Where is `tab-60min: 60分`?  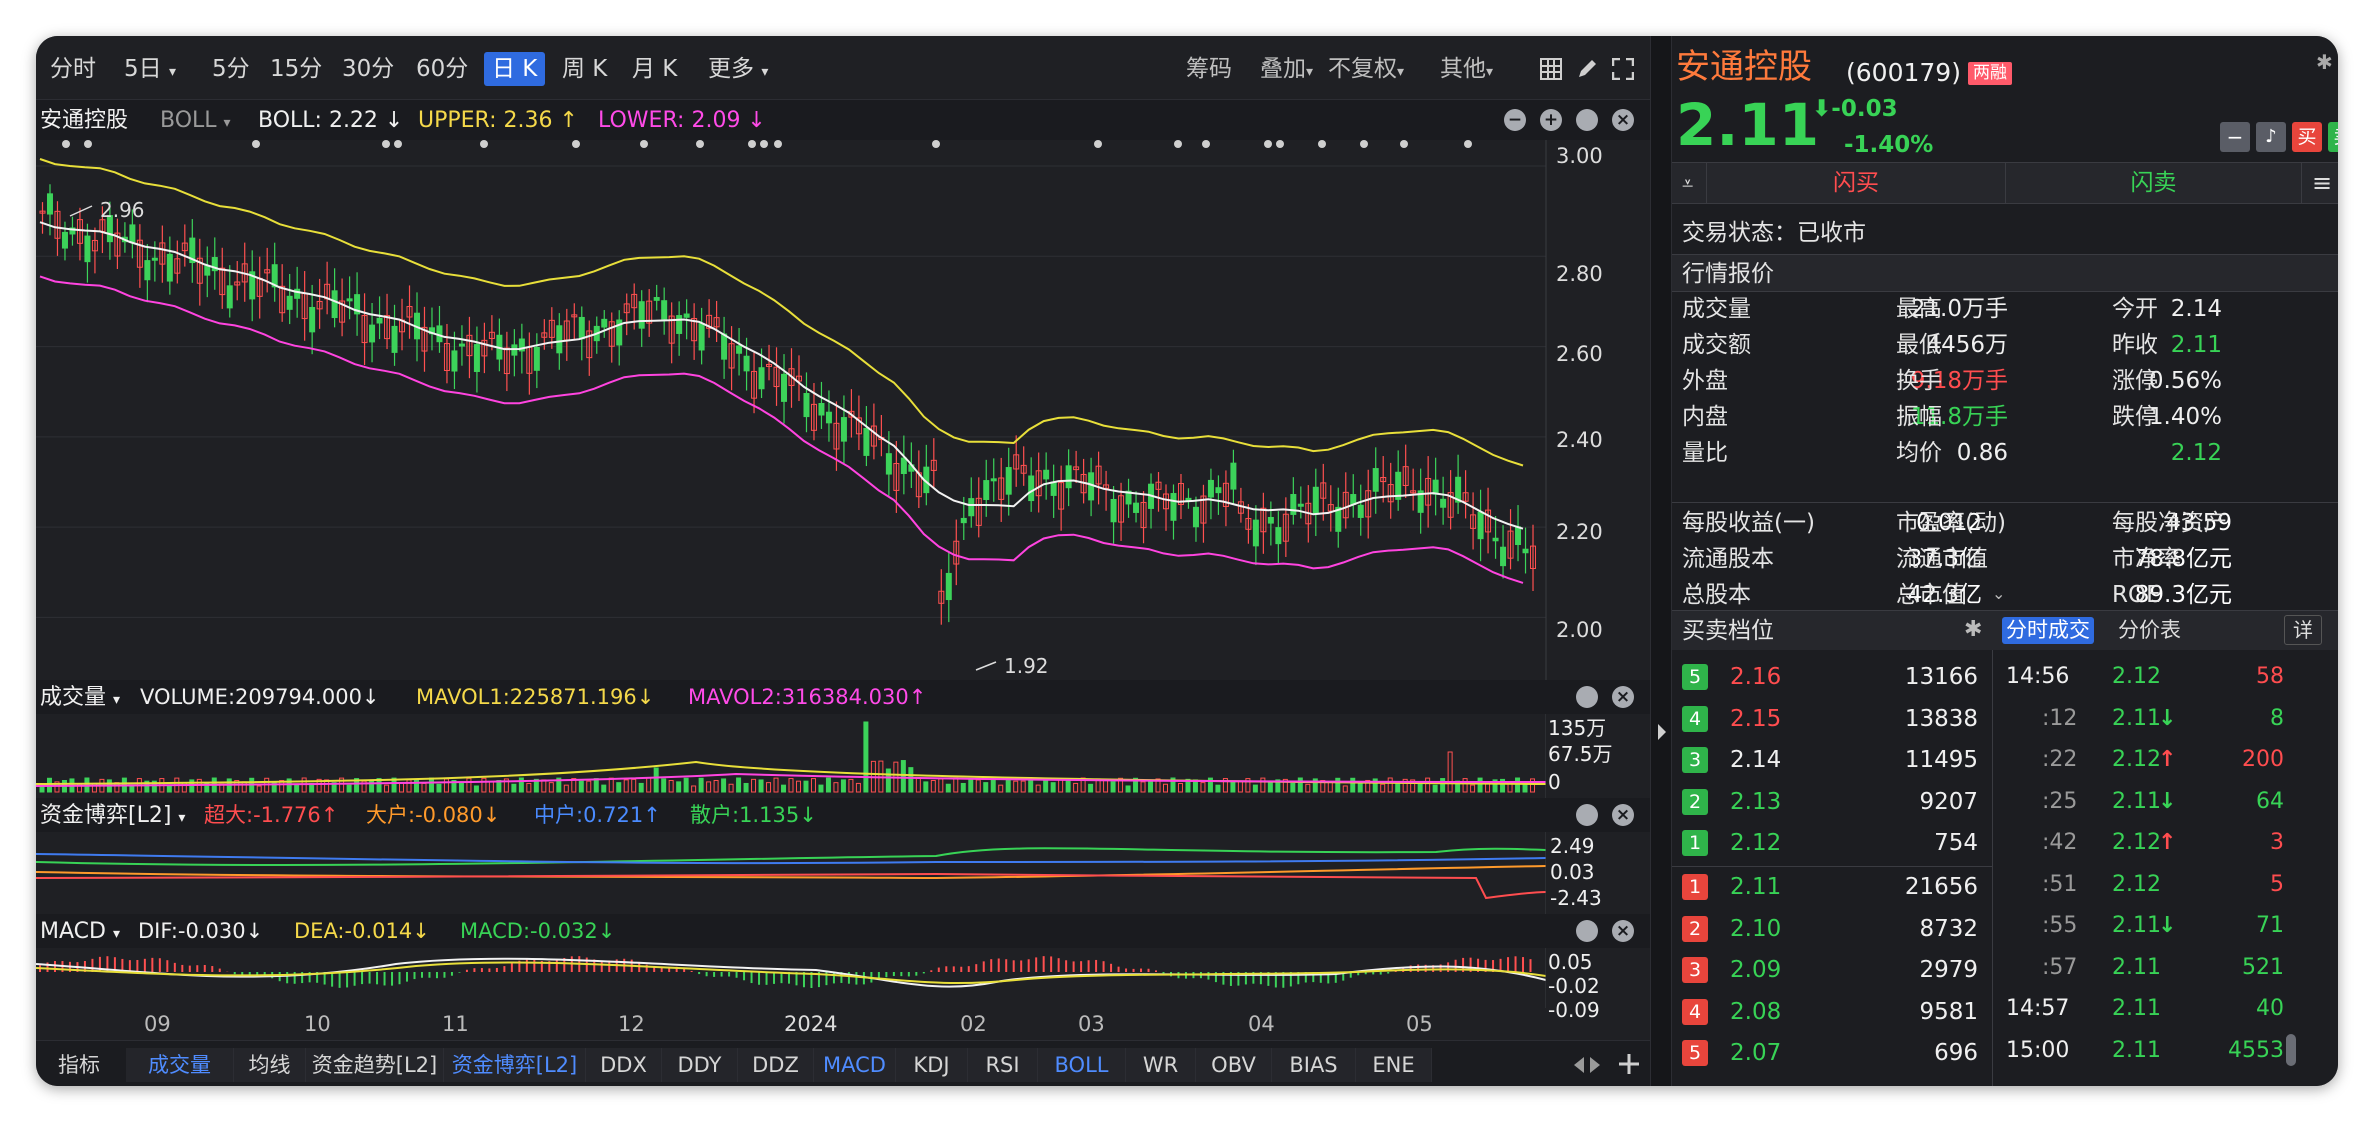
tab-60min: 60分 is located at coordinates (442, 69).